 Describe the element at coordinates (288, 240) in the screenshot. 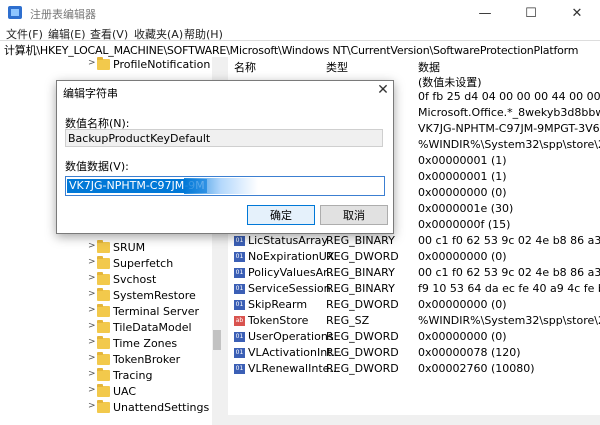

I see `cell-name: LicStatusArray` at that location.